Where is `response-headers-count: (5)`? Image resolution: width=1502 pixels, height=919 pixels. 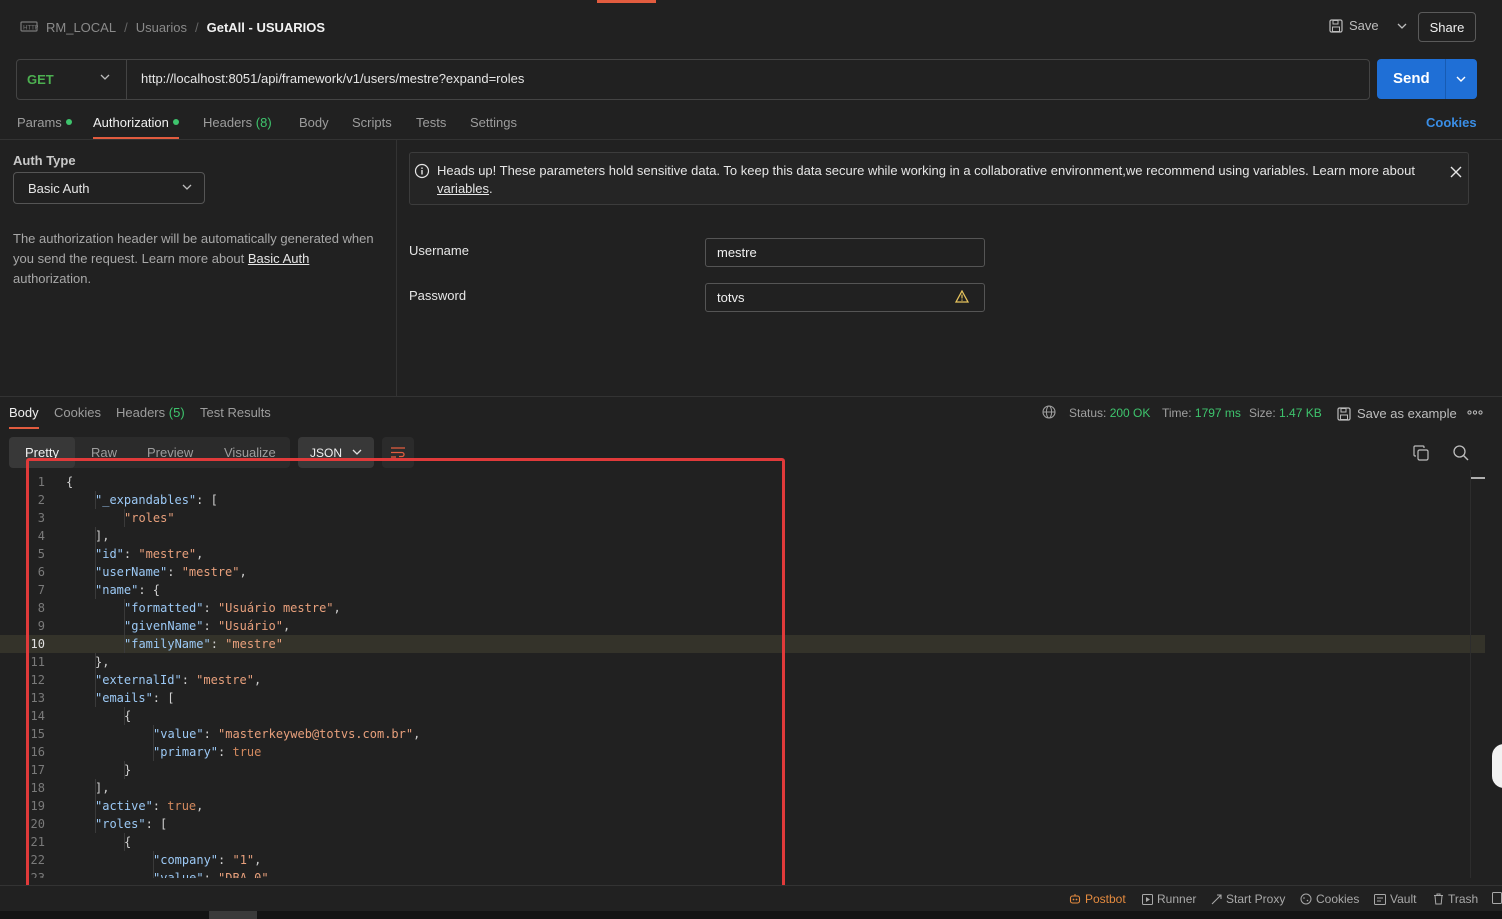
response-headers-count: (5) is located at coordinates (176, 412).